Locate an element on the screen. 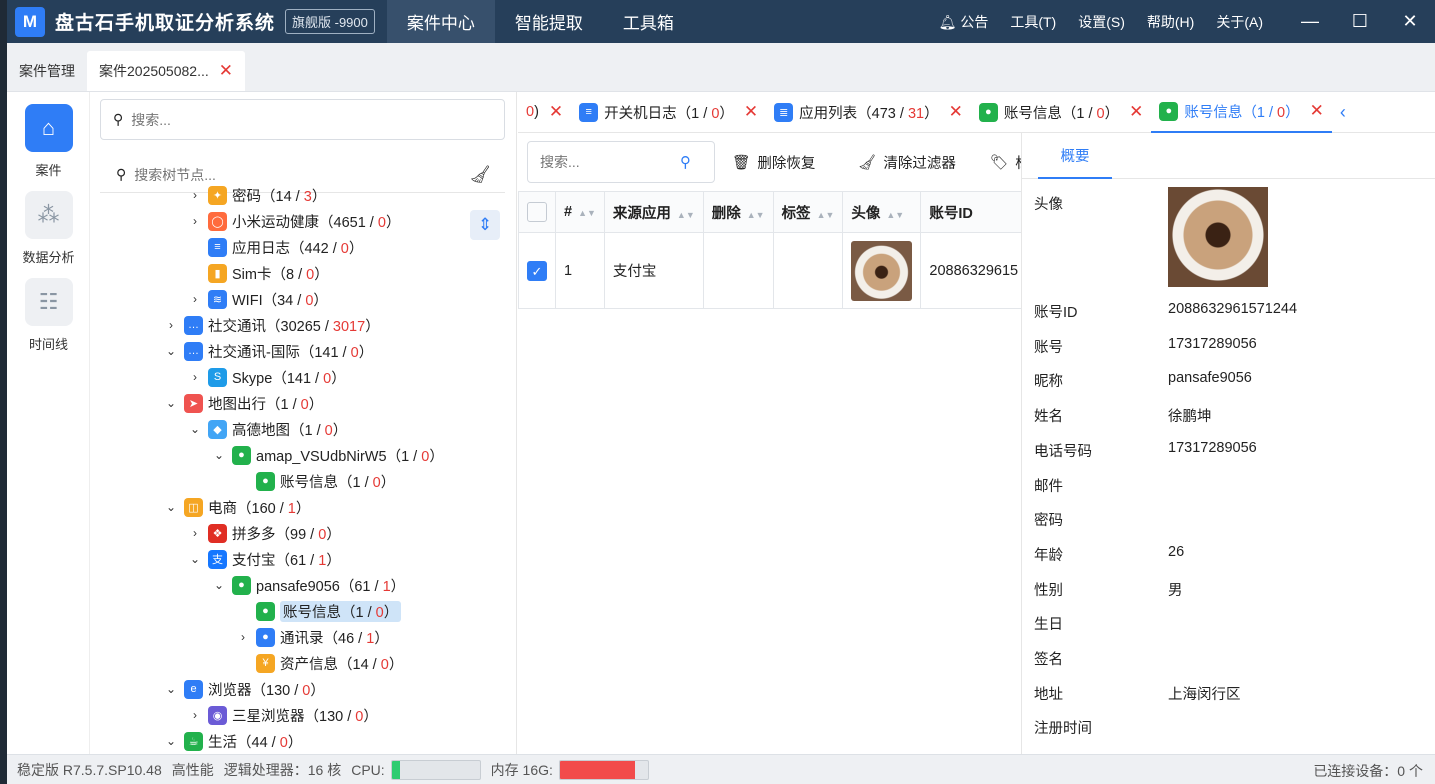 The image size is (1435, 784). tree-node: ≡ 应用日志（442 / 0） is located at coordinates (274, 247).